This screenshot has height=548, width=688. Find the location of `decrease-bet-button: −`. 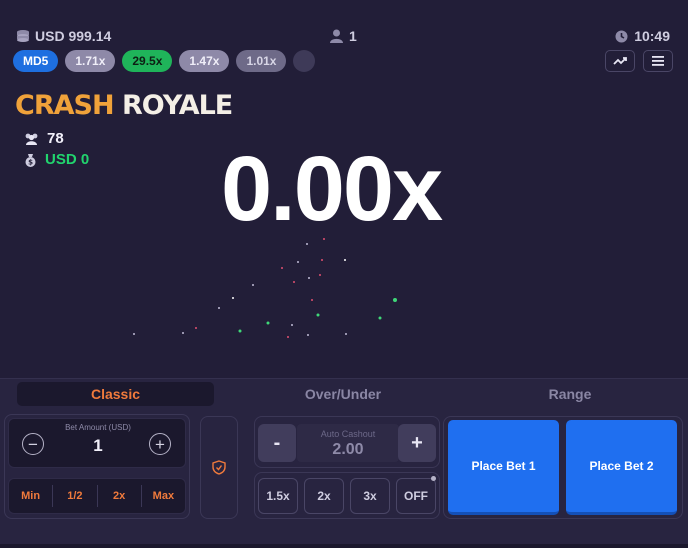

decrease-bet-button: − is located at coordinates (33, 444).